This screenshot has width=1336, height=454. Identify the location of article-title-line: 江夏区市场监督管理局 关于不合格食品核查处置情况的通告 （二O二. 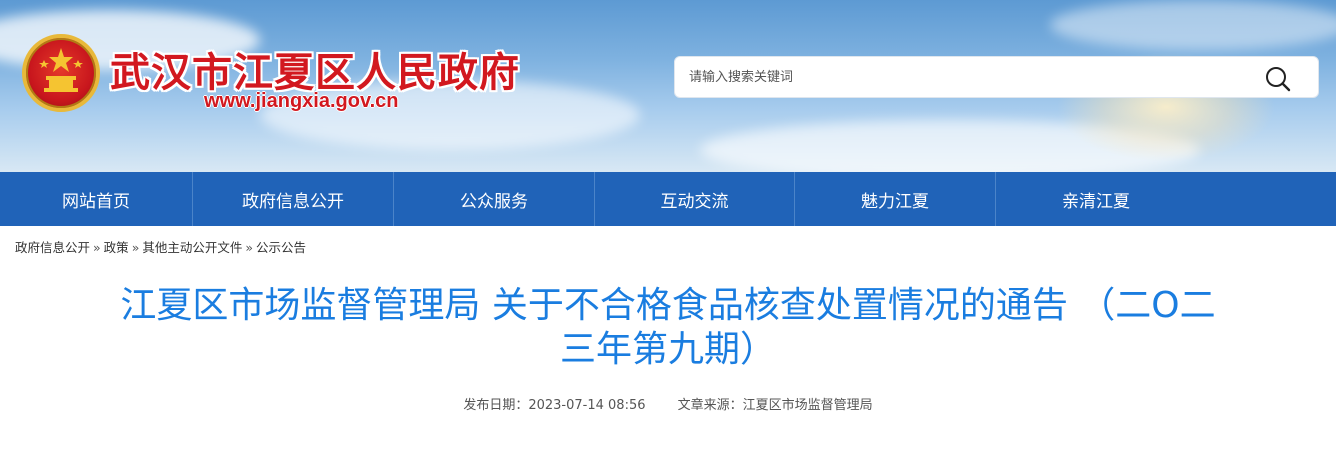
(668, 305).